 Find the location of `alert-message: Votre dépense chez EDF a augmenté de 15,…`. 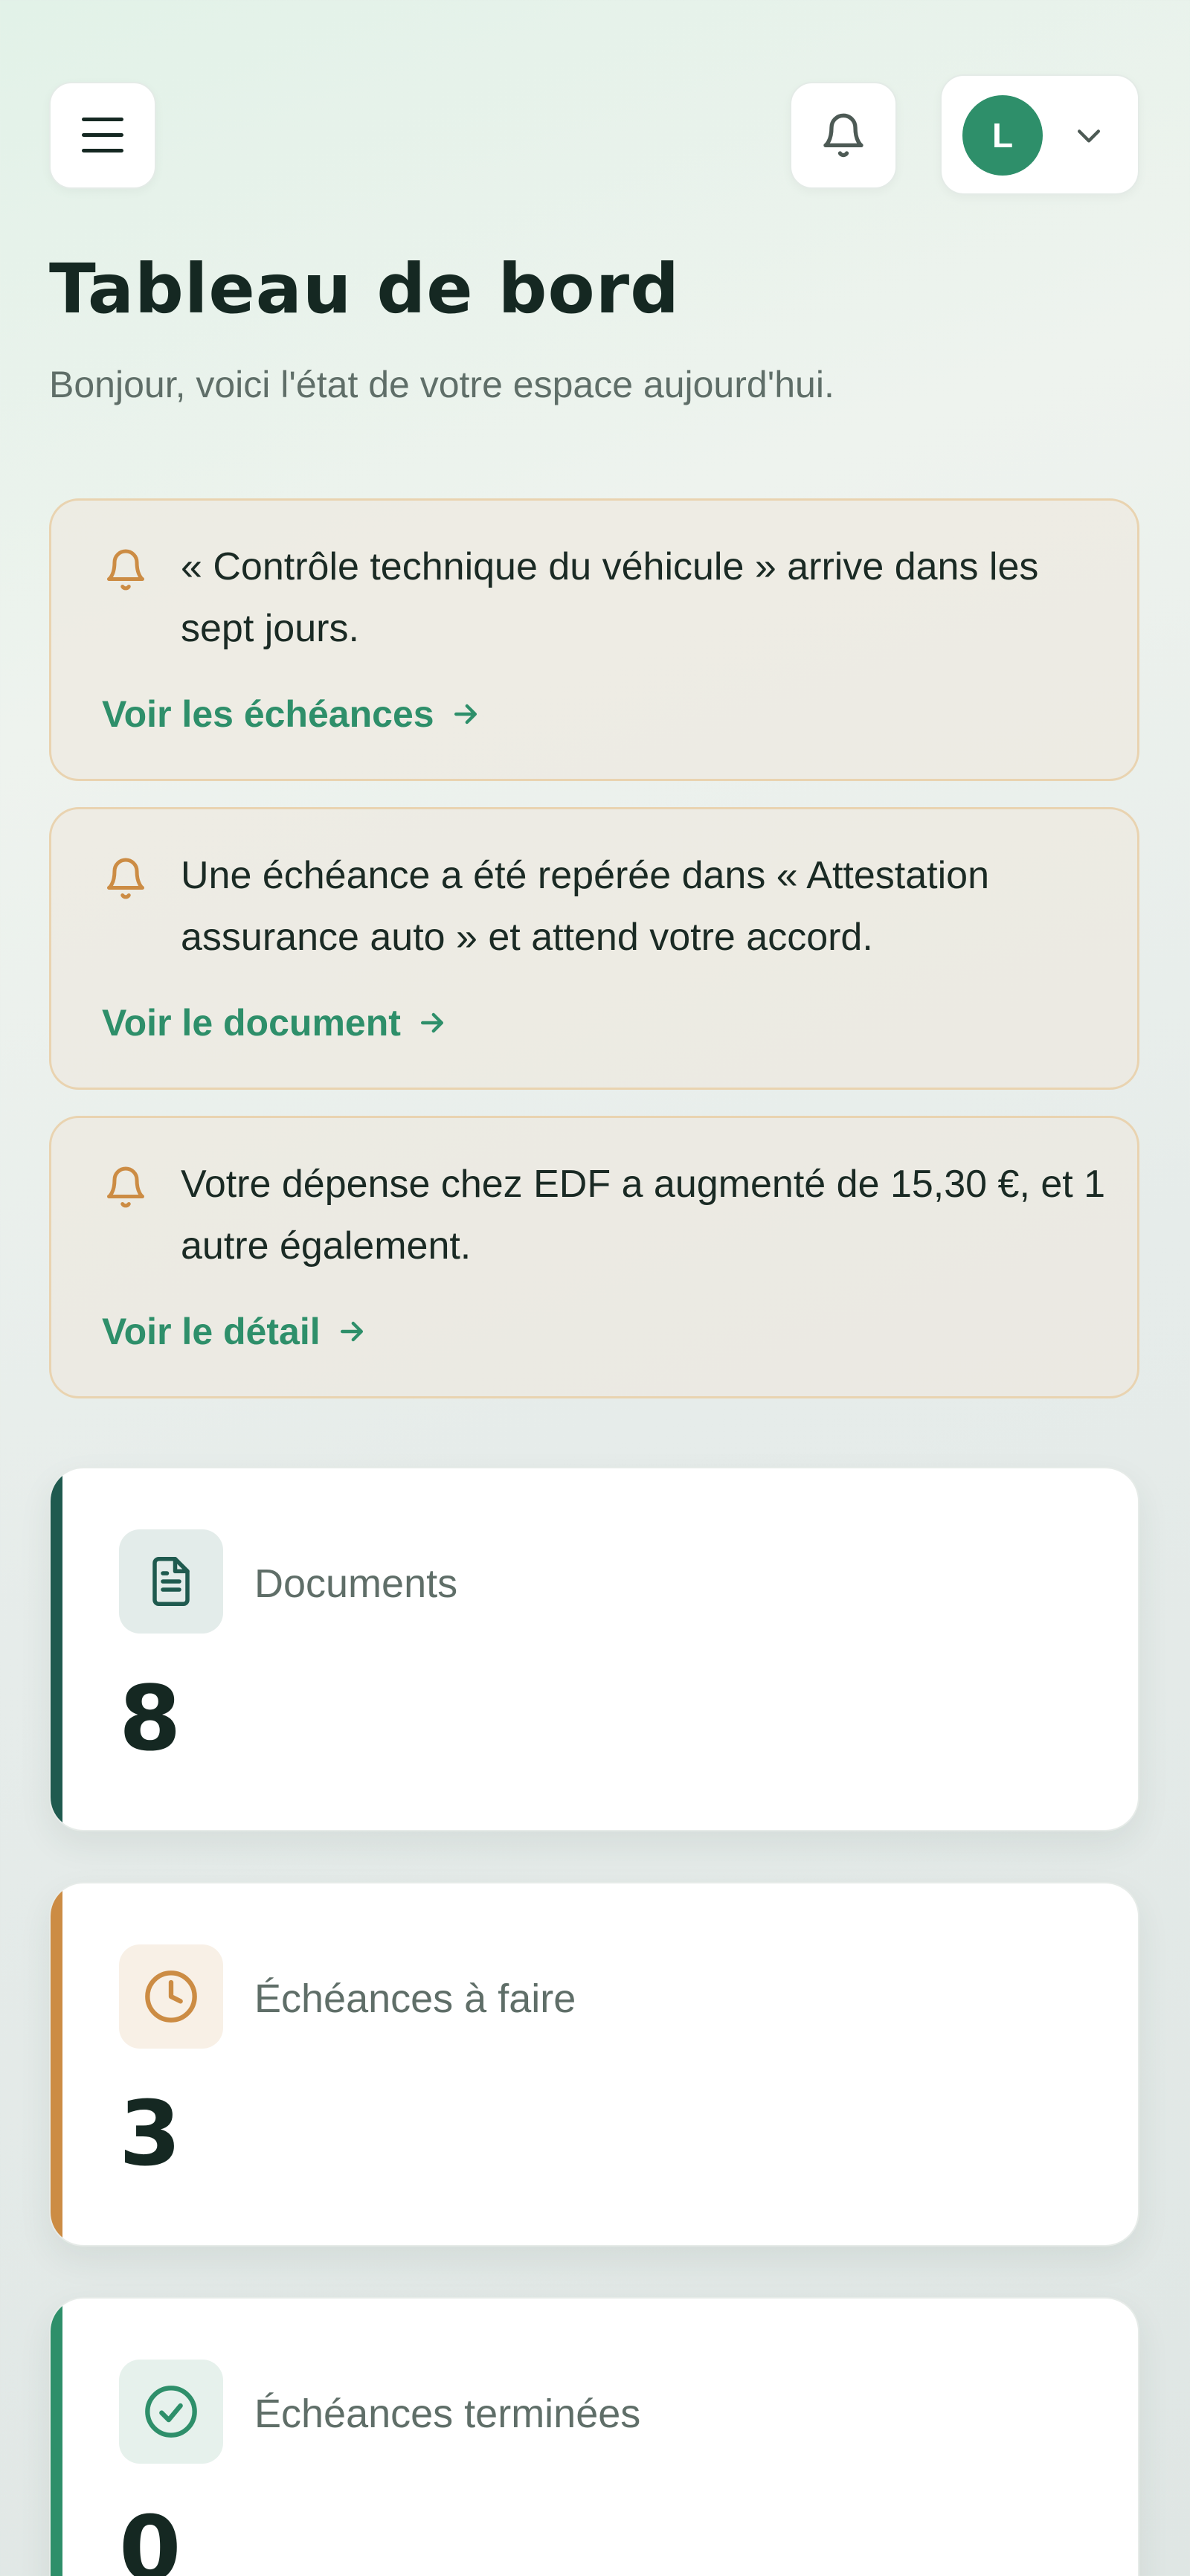

alert-message: Votre dépense chez EDF a augmenté de 15,… is located at coordinates (644, 1215).